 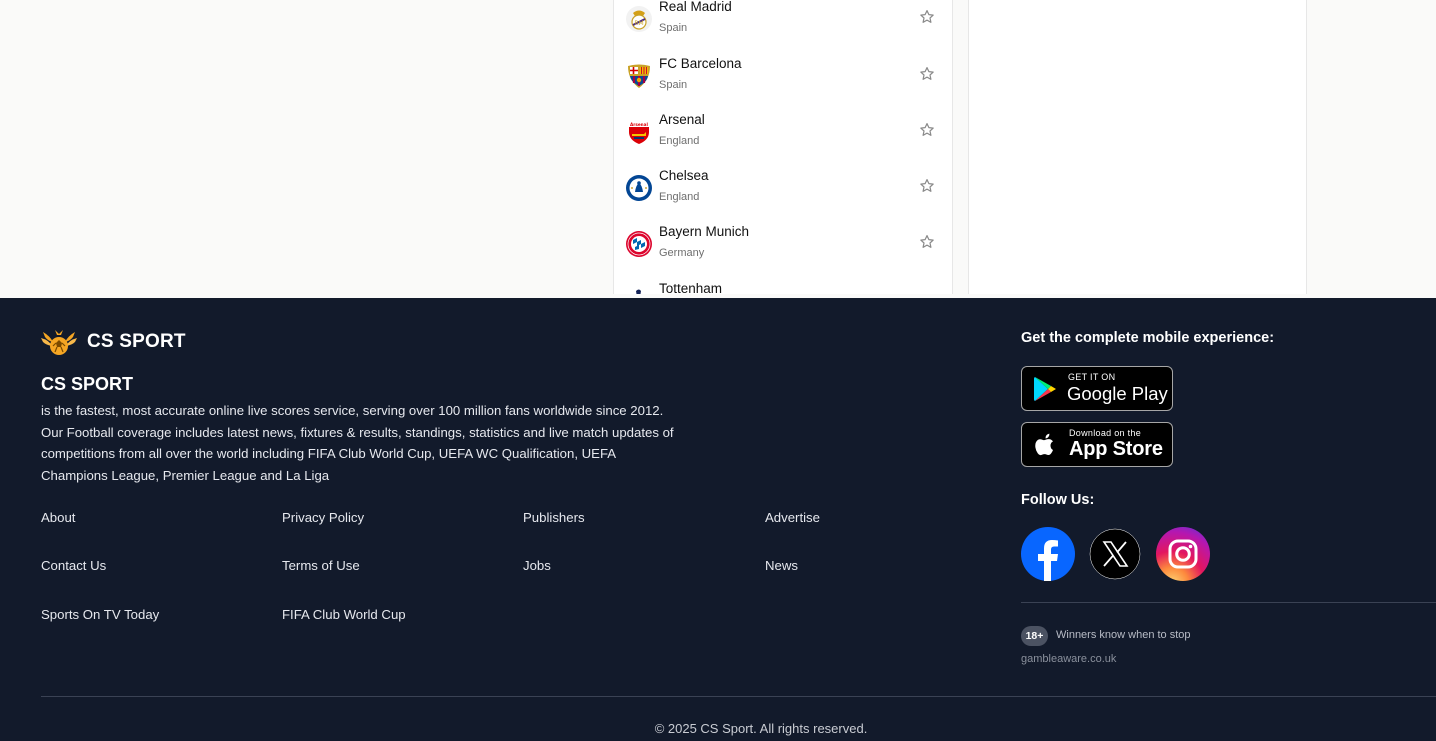 I want to click on team-name: FC Barcelona, so click(x=700, y=63).